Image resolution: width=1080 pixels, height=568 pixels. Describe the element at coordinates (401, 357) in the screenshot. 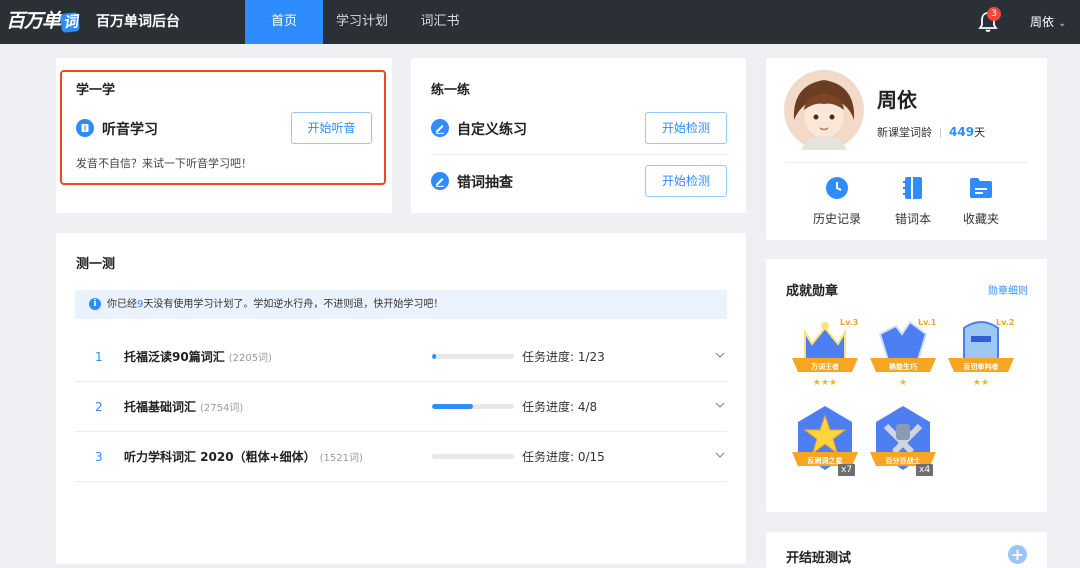

I see `plan-row: 1 托福泛读90篇词汇 (2205词) 任务进度: 1/23` at that location.